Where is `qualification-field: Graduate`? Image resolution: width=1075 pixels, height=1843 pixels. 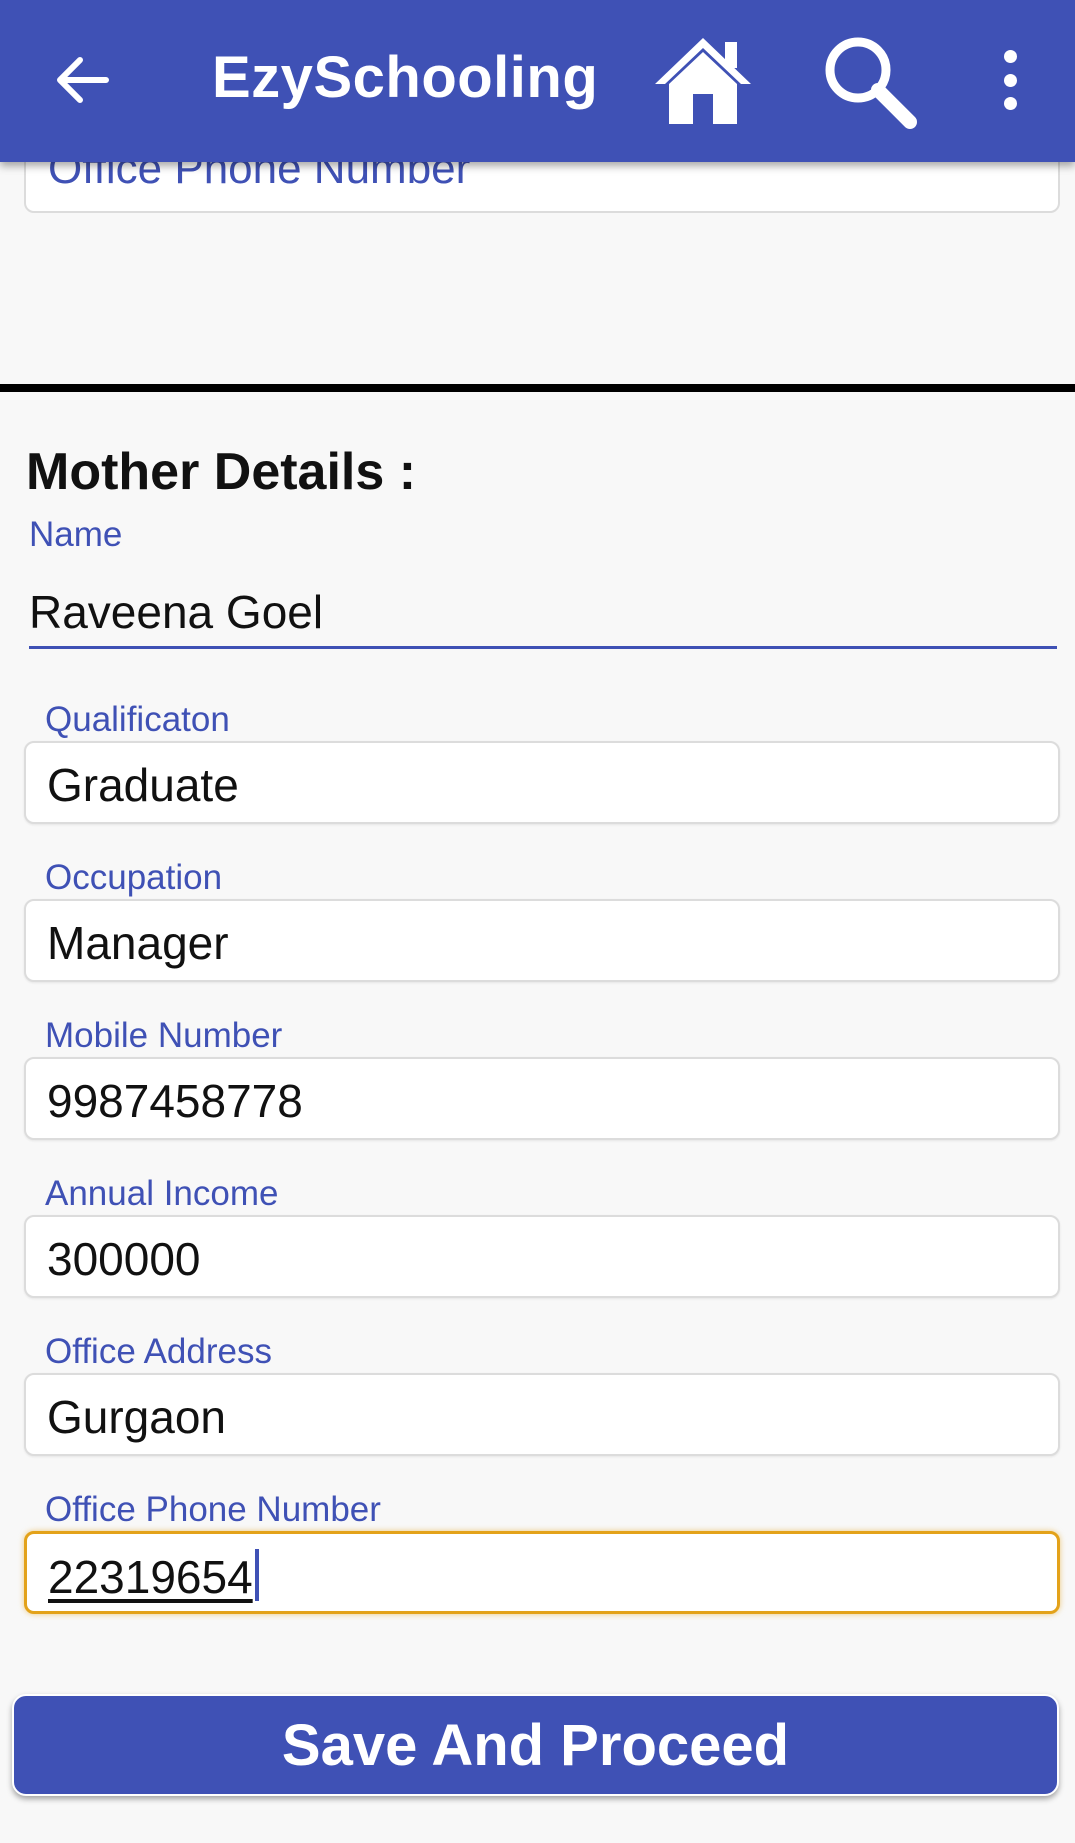
qualification-field: Graduate is located at coordinates (542, 782).